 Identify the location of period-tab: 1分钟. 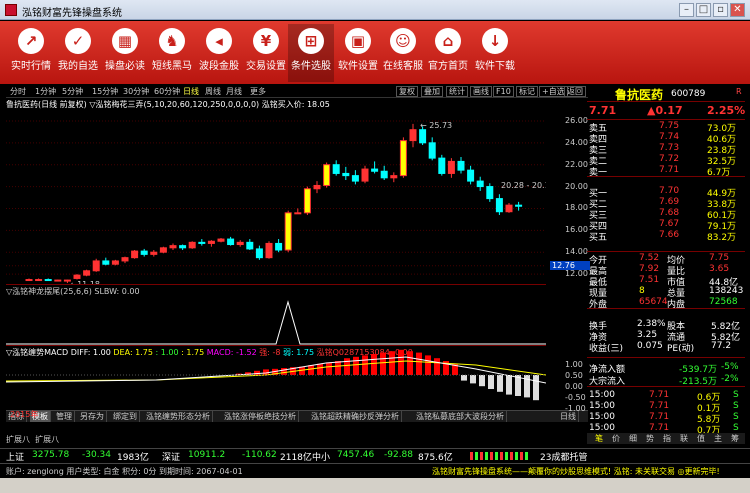
(45, 91).